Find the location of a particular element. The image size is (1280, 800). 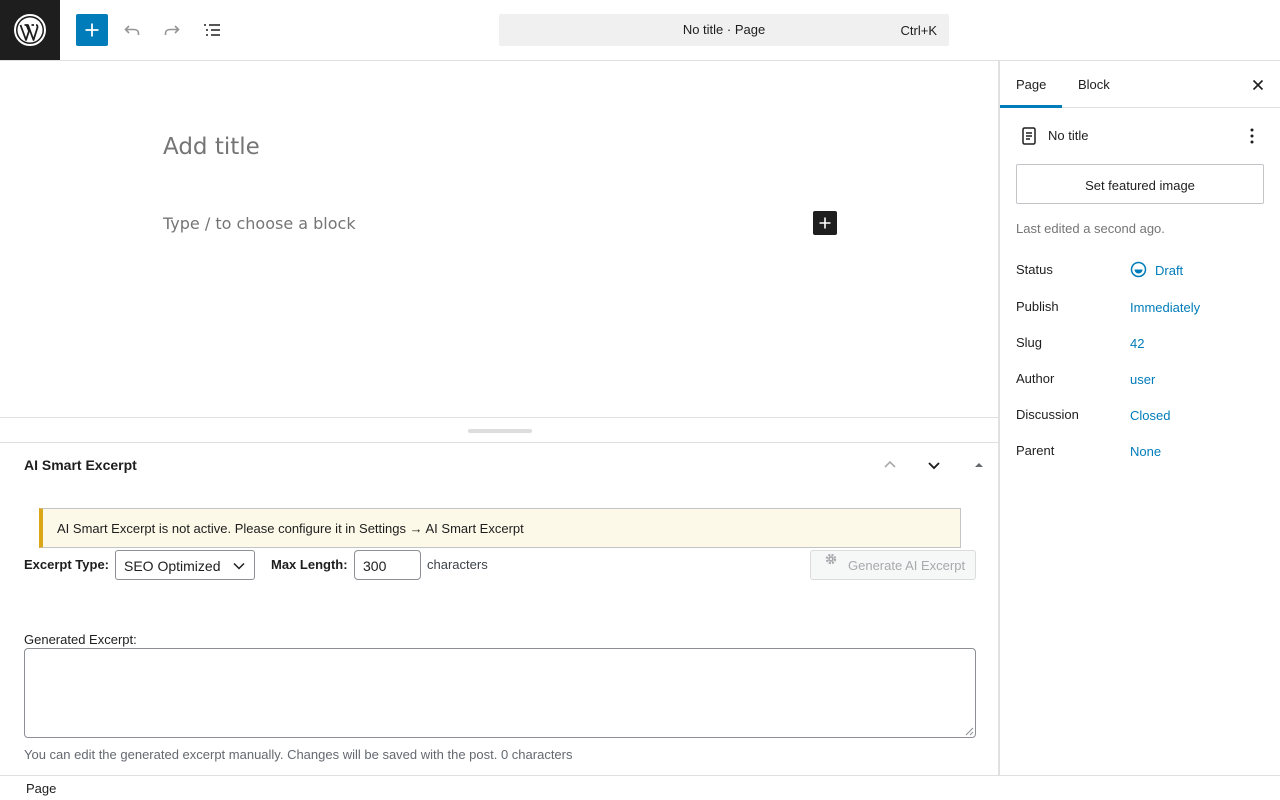

parent-label: Parent is located at coordinates (1035, 450).